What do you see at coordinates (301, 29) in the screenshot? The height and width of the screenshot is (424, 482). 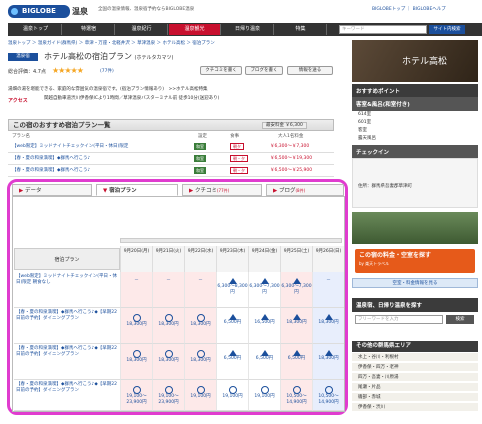 I see `nav-tokushu: 特集` at bounding box center [301, 29].